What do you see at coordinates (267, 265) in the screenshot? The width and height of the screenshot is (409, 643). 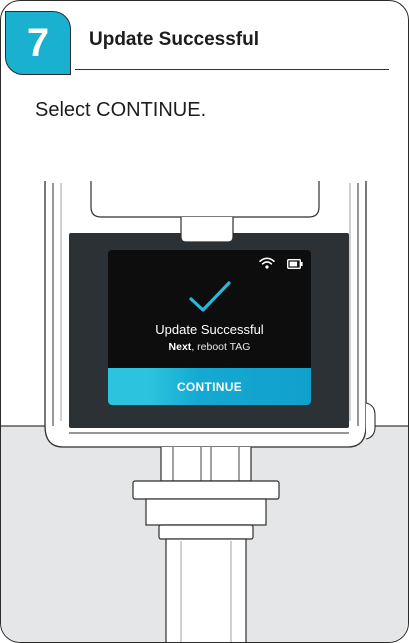 I see `wifi-icon` at bounding box center [267, 265].